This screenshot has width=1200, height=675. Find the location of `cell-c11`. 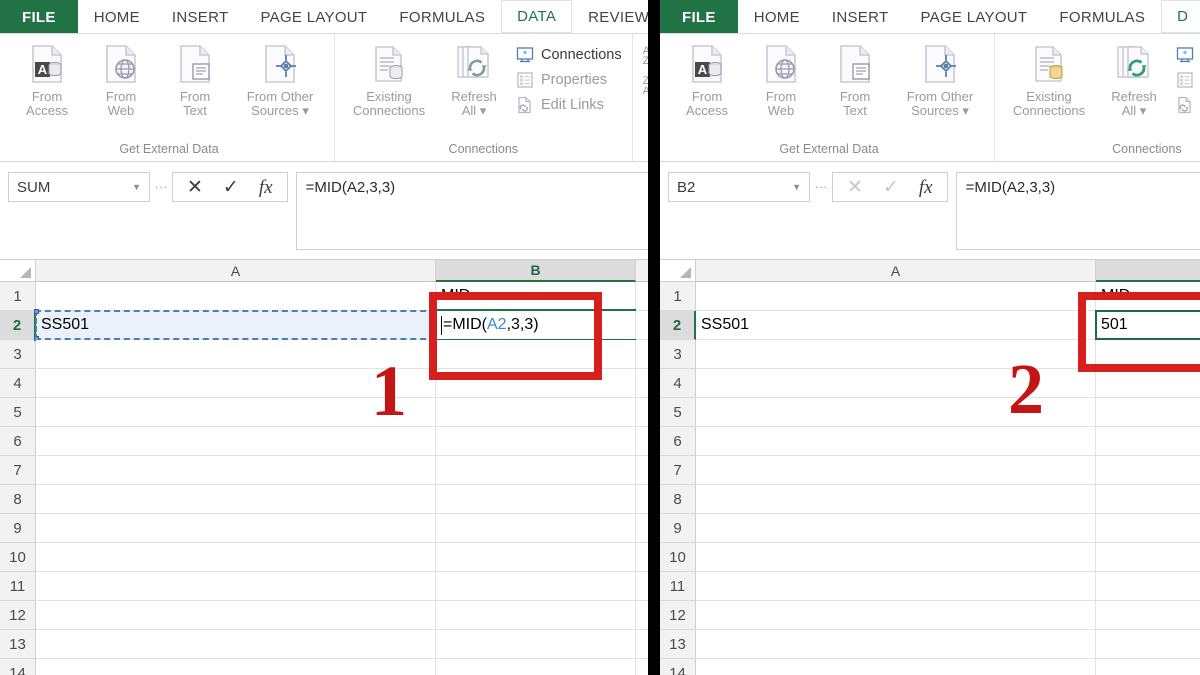

cell-c11 is located at coordinates (642, 586).